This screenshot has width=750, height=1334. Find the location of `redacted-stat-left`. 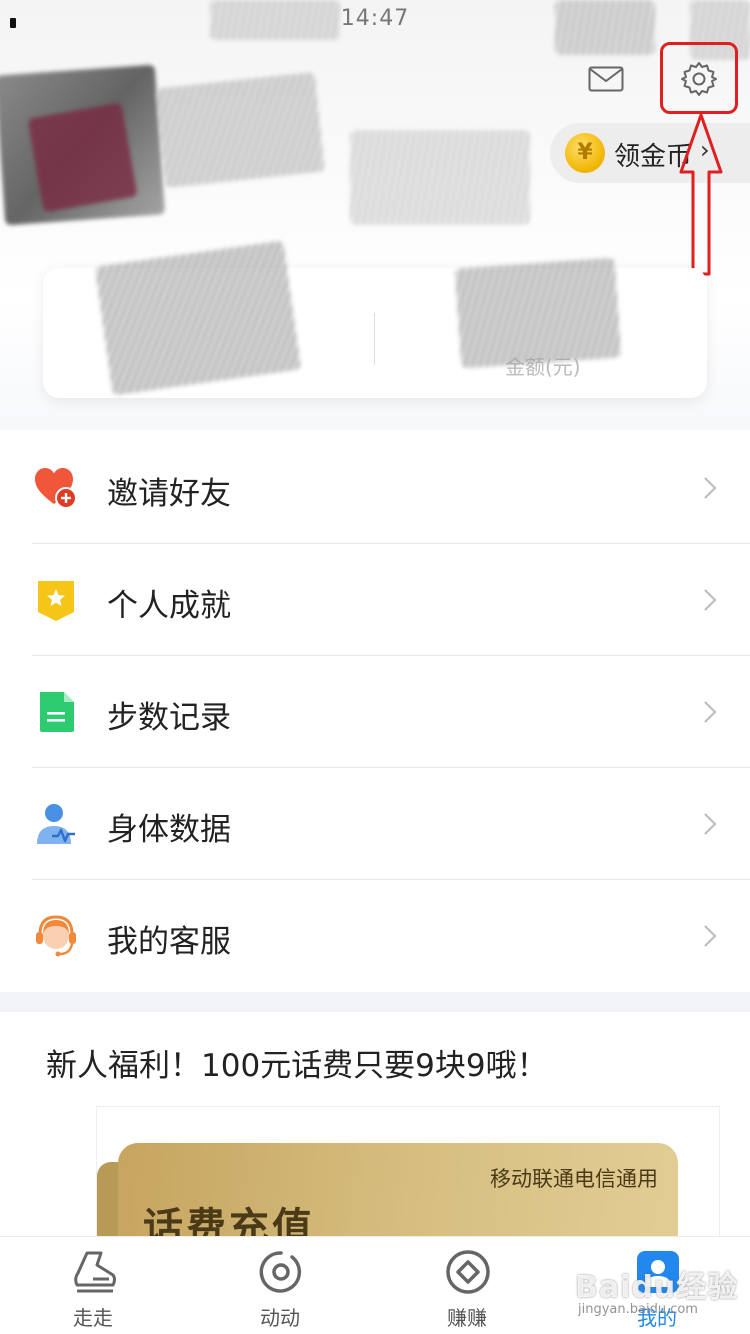

redacted-stat-left is located at coordinates (198, 318).